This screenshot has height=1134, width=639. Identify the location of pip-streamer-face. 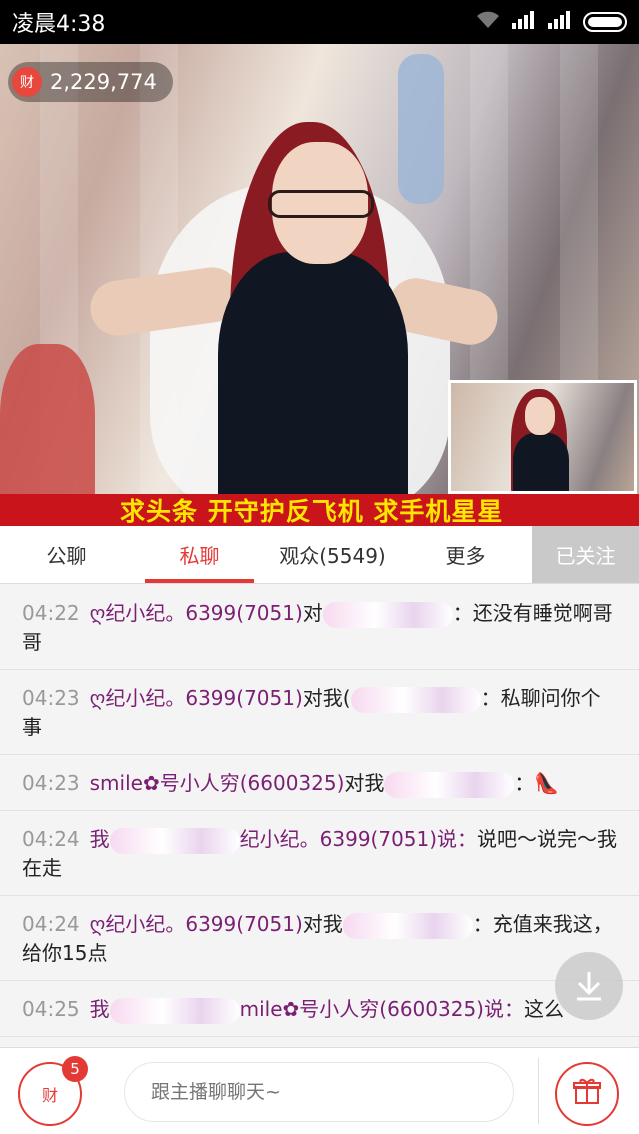
(540, 416).